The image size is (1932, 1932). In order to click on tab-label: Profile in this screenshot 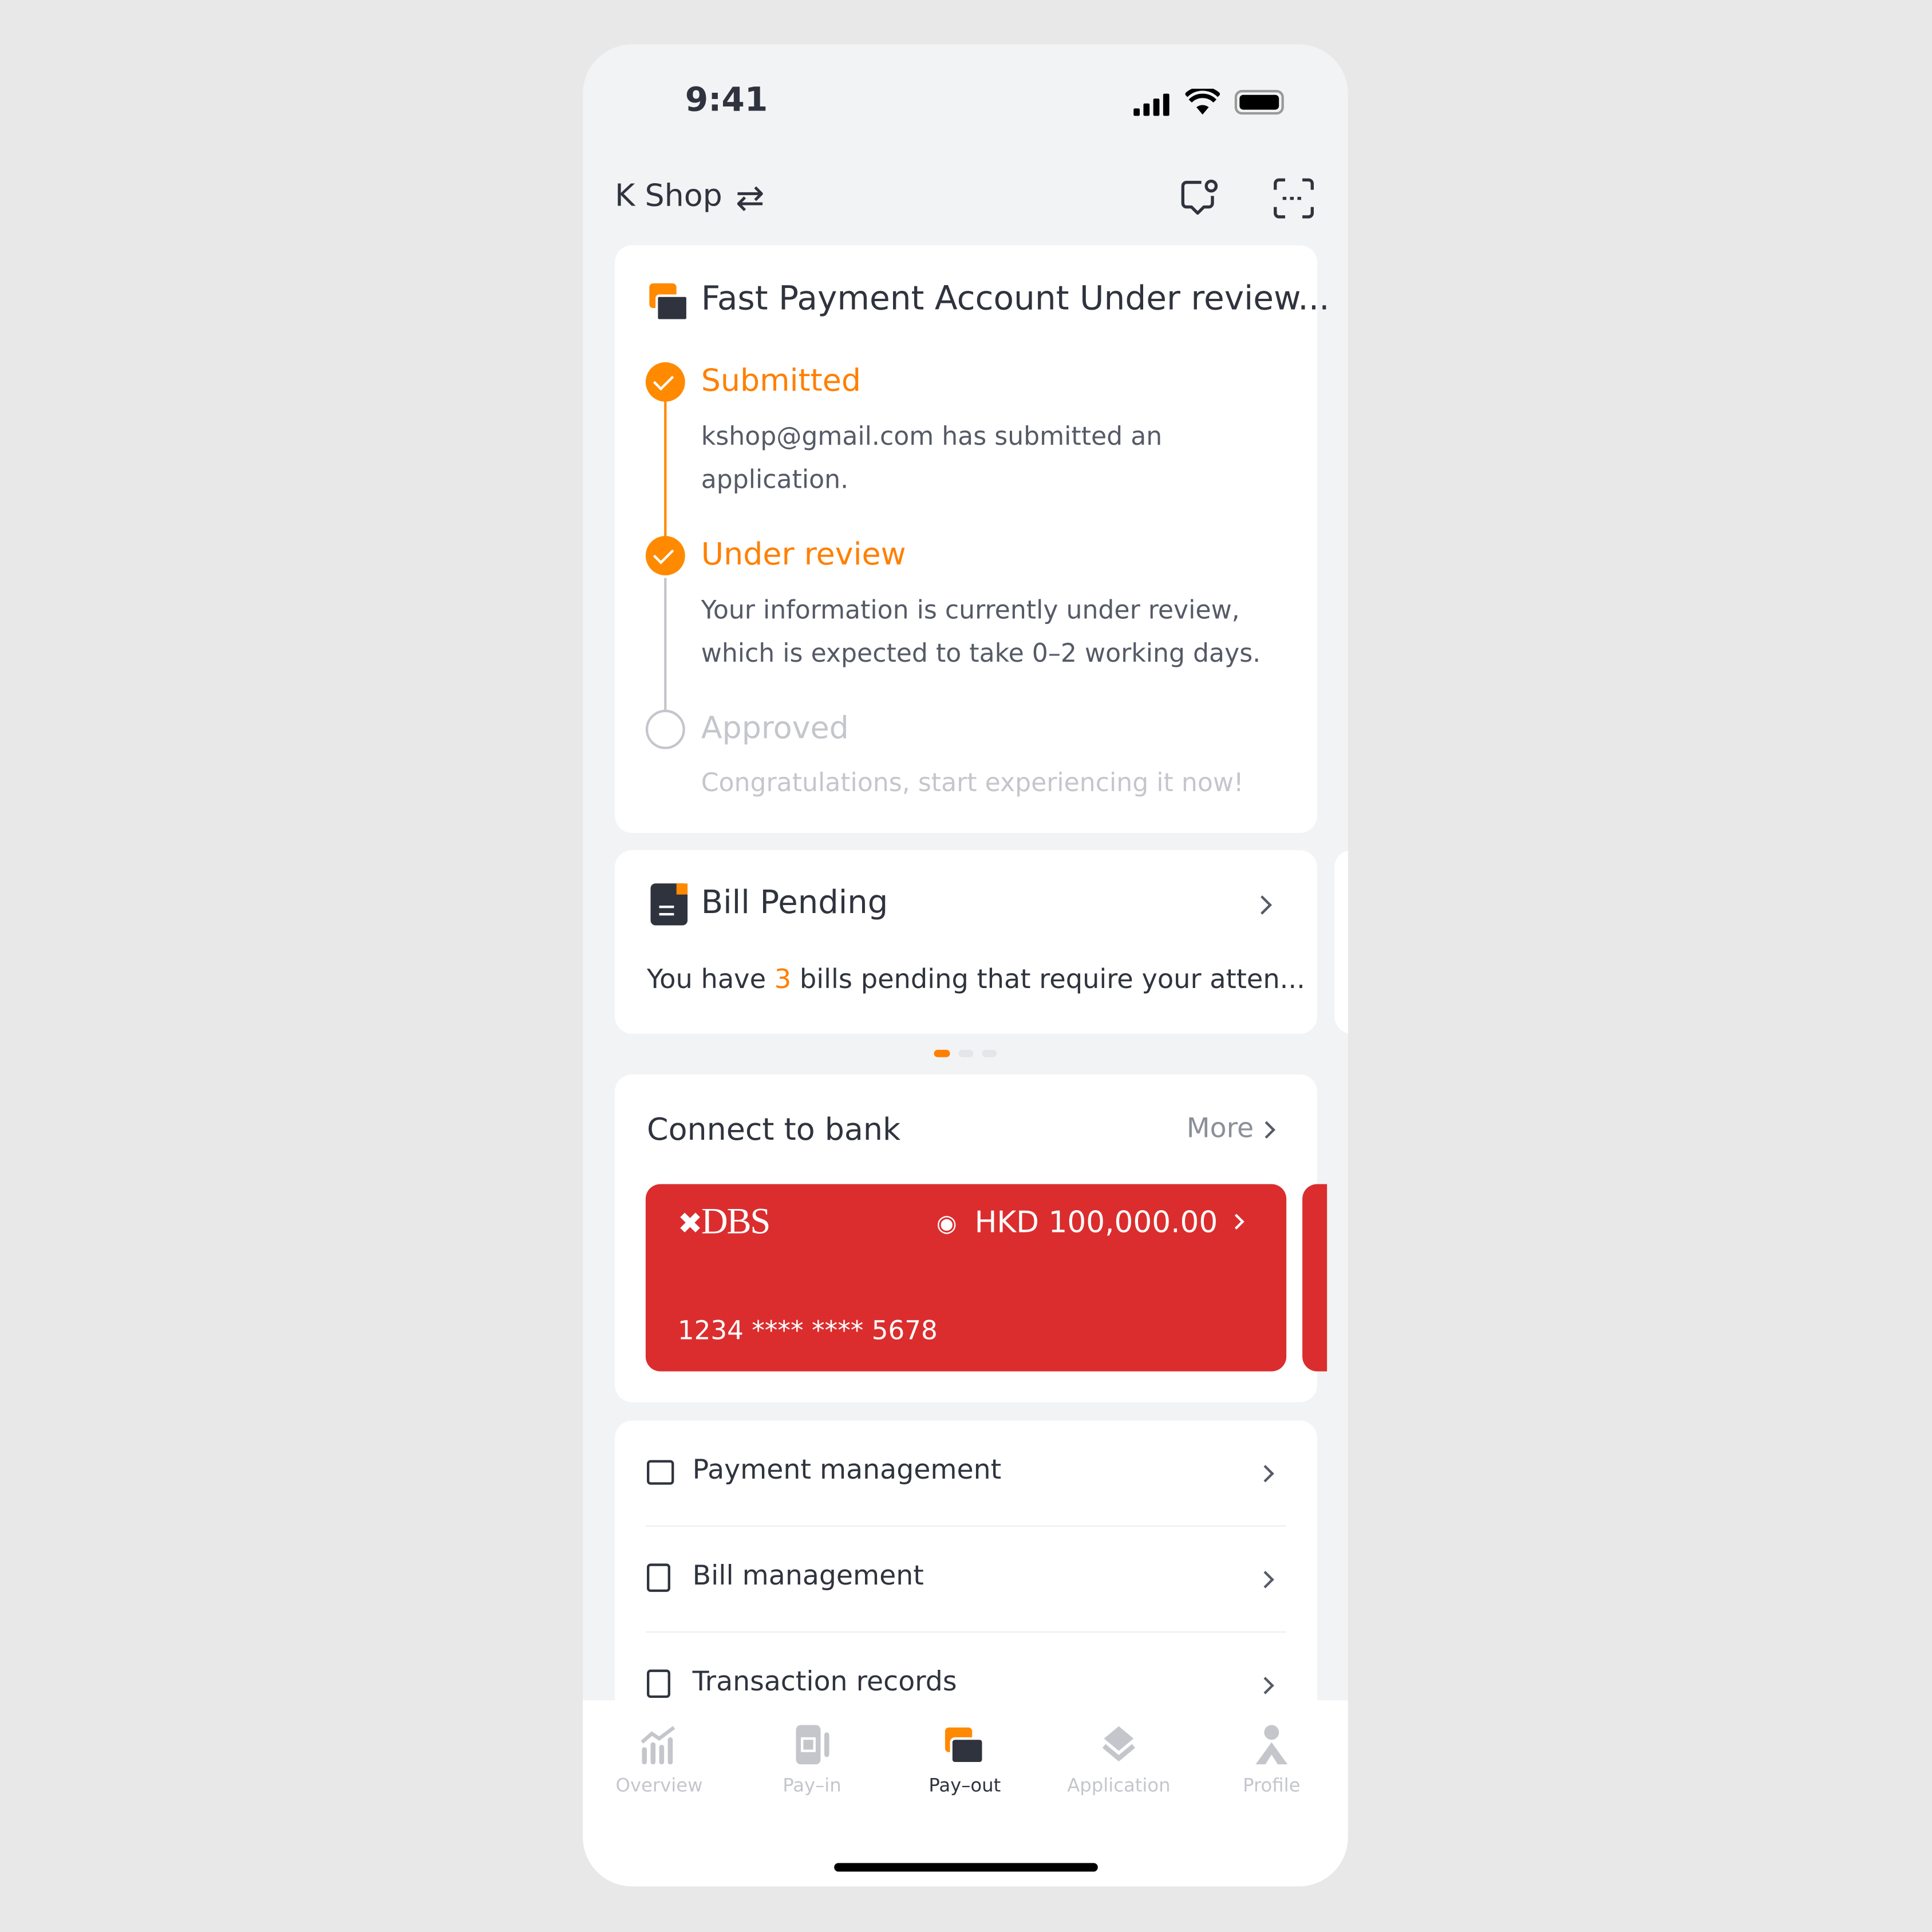, I will do `click(1272, 1785)`.